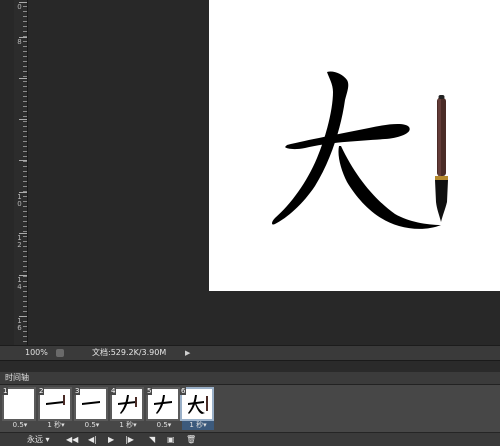 The height and width of the screenshot is (446, 500). Describe the element at coordinates (60, 353) in the screenshot. I see `navigator-icon` at that location.